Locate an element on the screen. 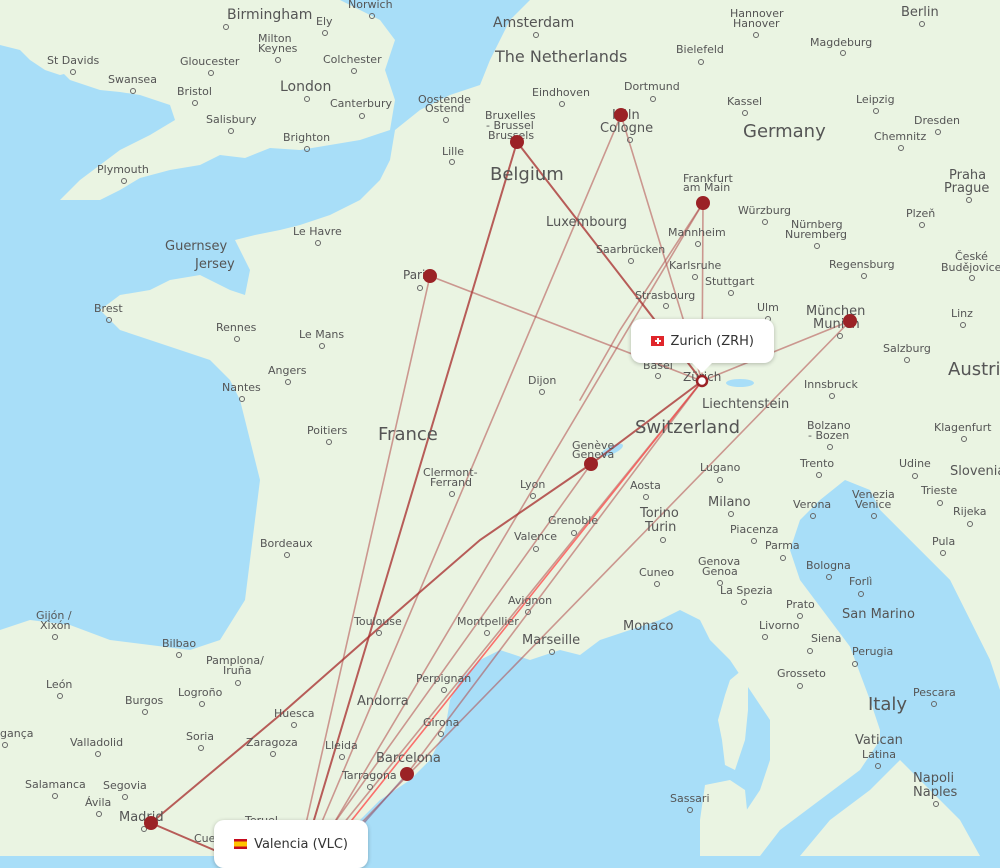  city-label: Prato is located at coordinates (800, 604).